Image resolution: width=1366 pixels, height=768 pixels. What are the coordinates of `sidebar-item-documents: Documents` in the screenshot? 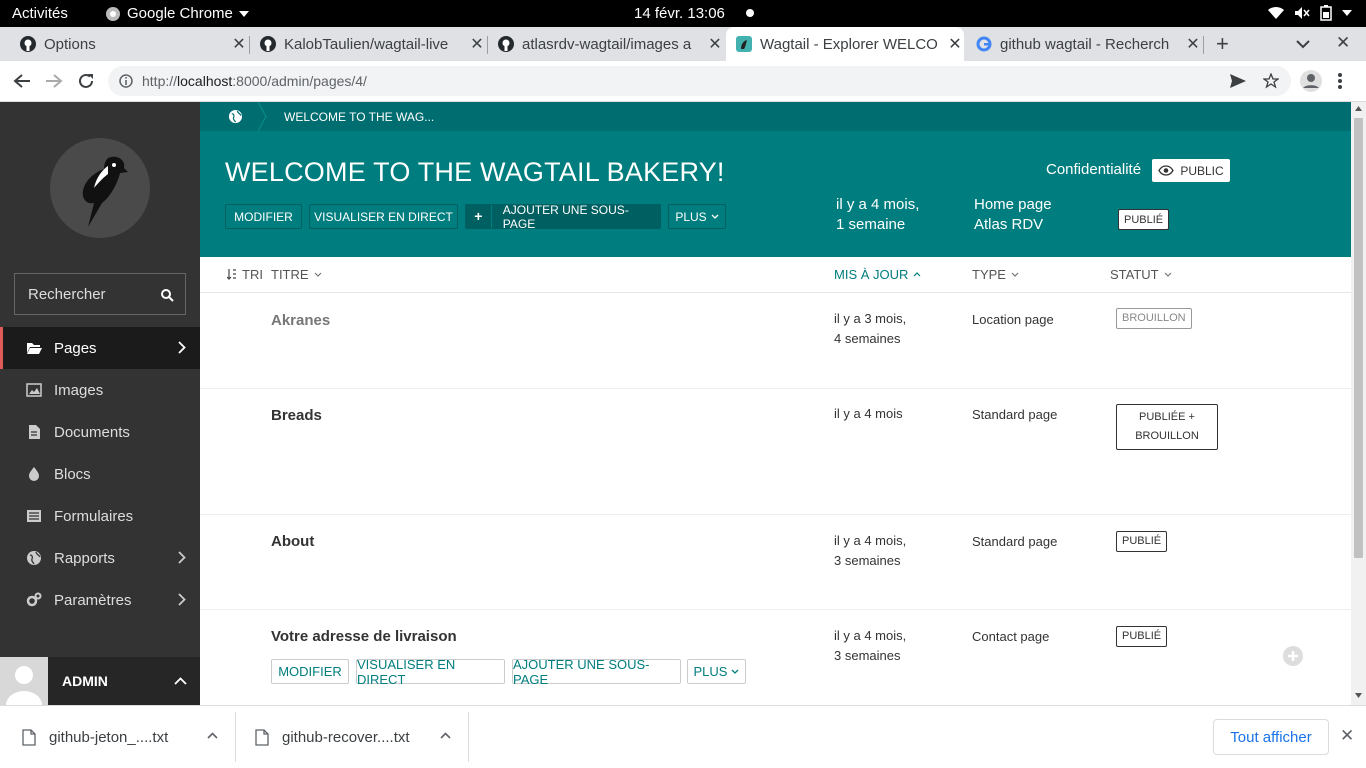 It's located at (100, 432).